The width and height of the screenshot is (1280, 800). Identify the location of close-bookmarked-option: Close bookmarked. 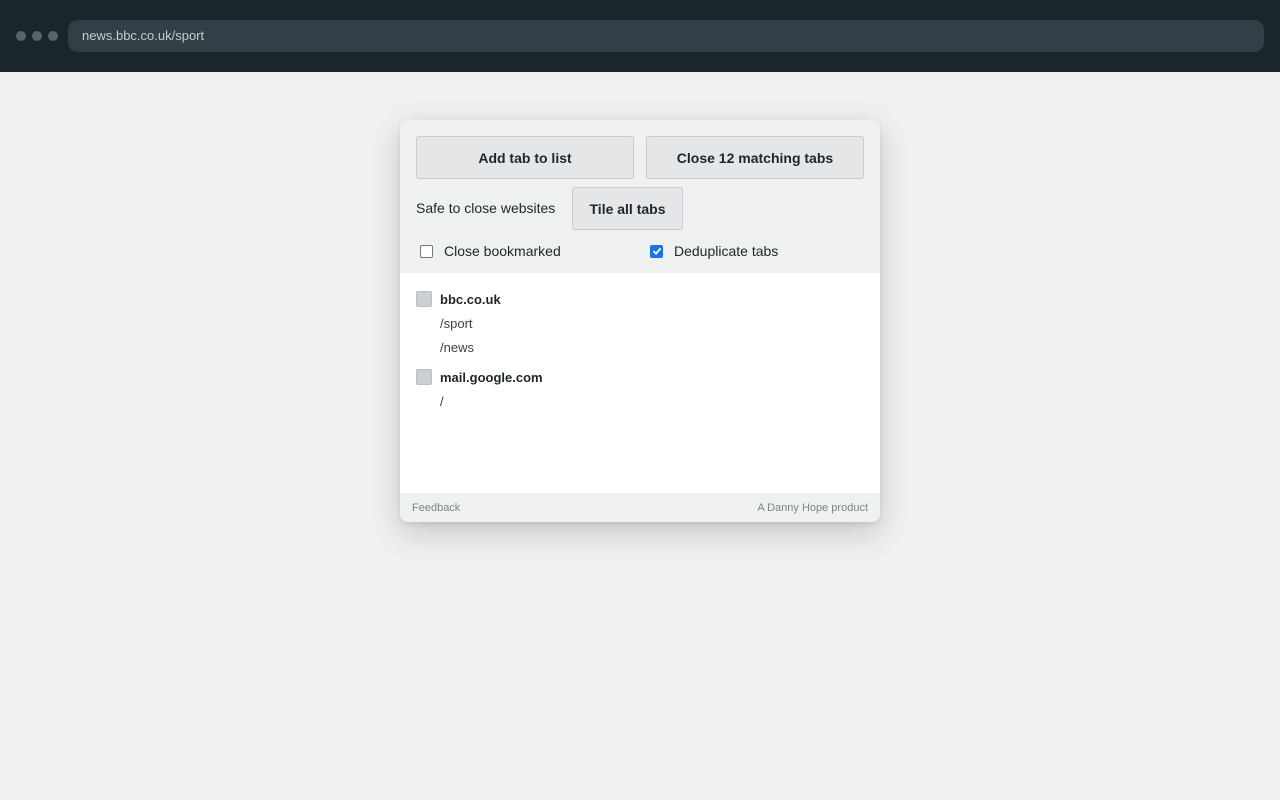
(490, 251).